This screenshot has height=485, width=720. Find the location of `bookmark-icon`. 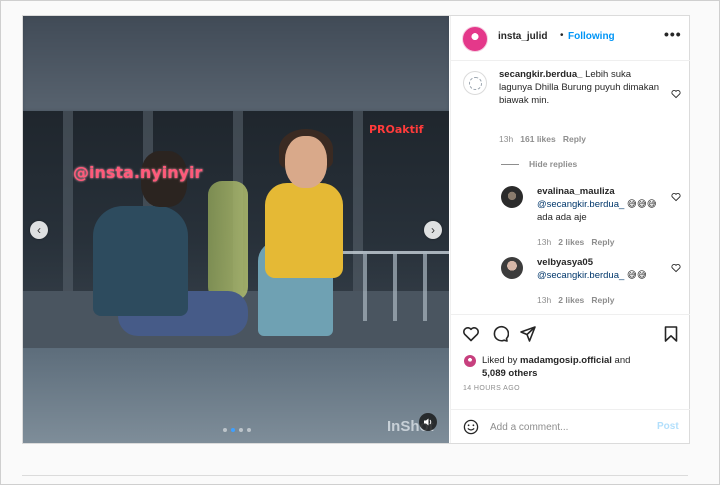

bookmark-icon is located at coordinates (671, 334).